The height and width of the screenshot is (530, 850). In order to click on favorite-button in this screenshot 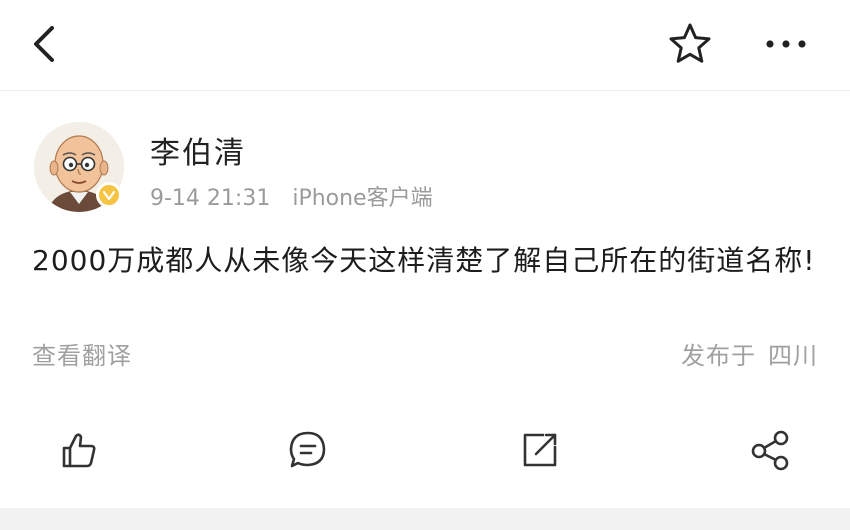, I will do `click(690, 44)`.